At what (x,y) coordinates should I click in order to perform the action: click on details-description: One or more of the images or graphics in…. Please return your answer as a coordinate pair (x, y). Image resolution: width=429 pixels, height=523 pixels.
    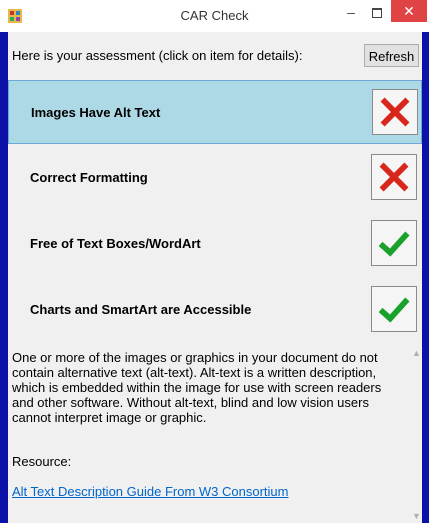
    Looking at the image, I should click on (197, 387).